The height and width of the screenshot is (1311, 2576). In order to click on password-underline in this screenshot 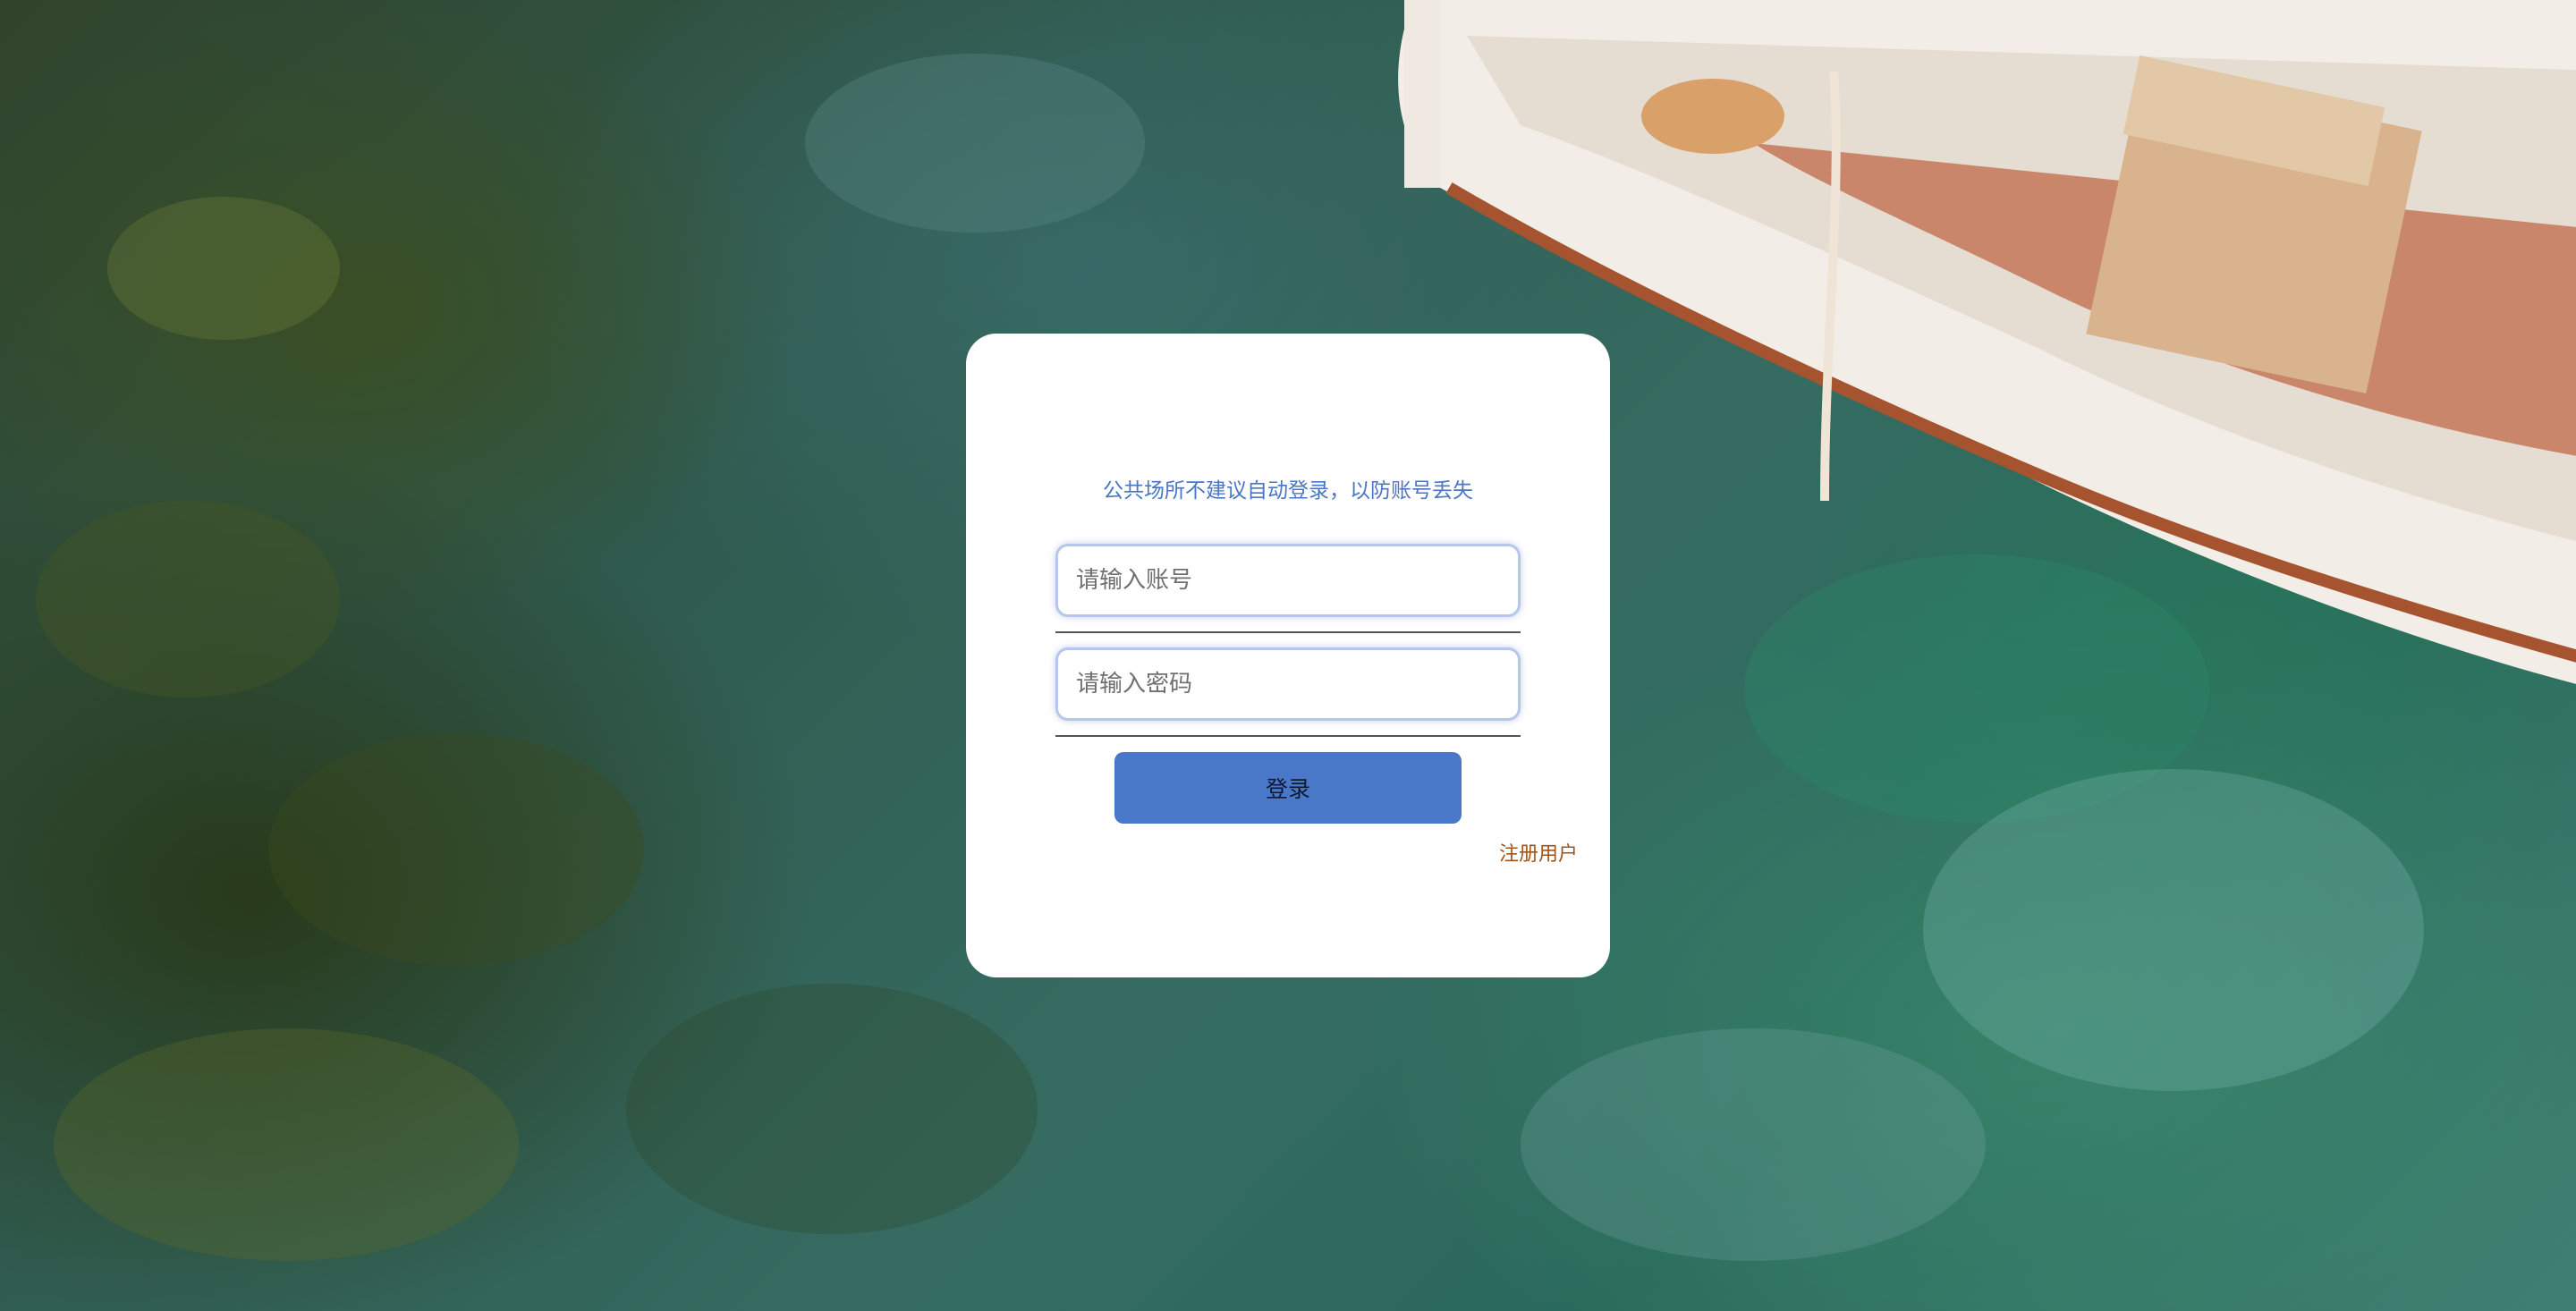, I will do `click(1288, 736)`.